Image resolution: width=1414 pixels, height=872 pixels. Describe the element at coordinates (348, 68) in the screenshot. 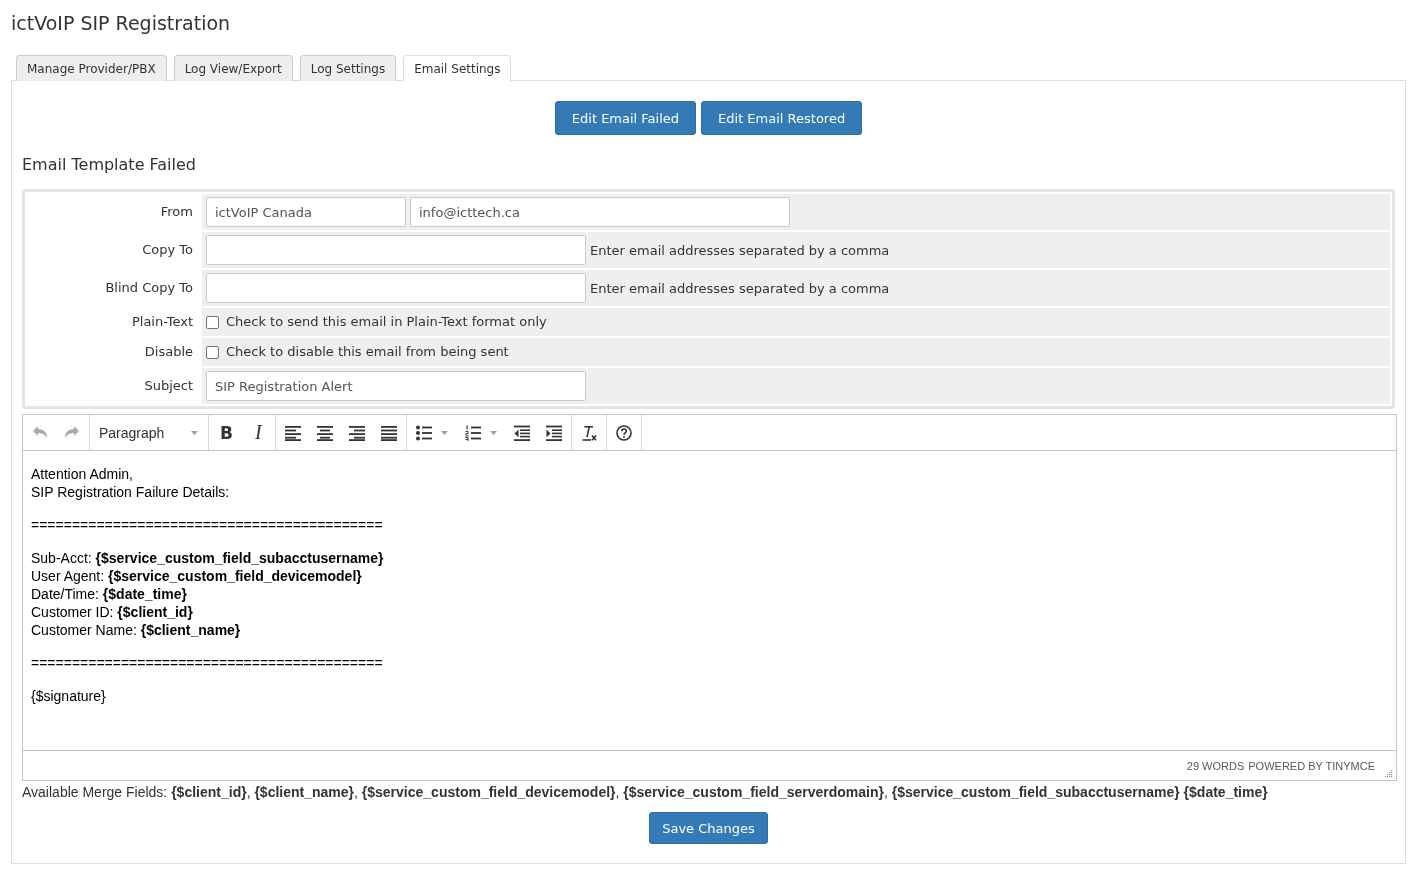

I see `tab: Log Settings` at that location.